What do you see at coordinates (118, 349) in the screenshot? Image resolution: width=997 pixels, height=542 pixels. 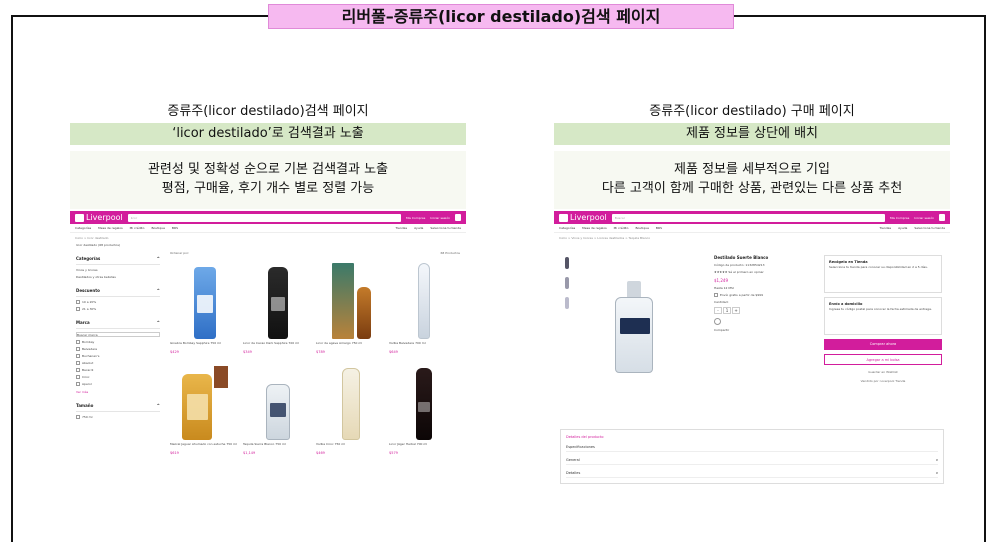 I see `filter-option: Belvedere` at bounding box center [118, 349].